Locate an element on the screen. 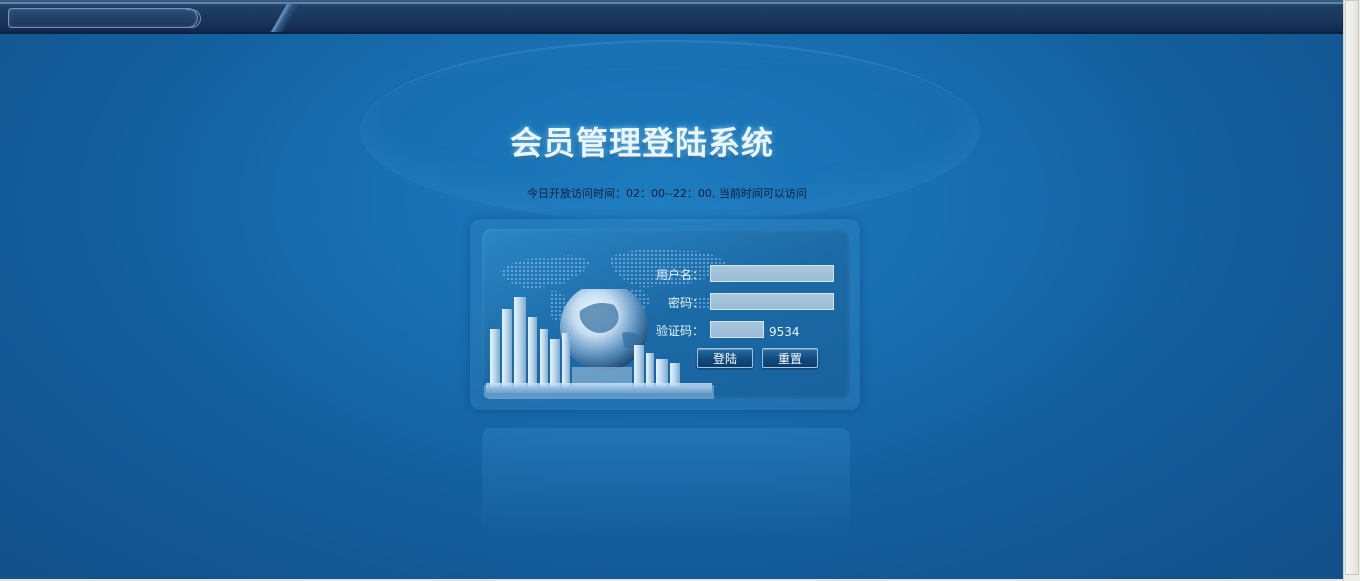 The height and width of the screenshot is (581, 1360). top-banner is located at coordinates (671, 17).